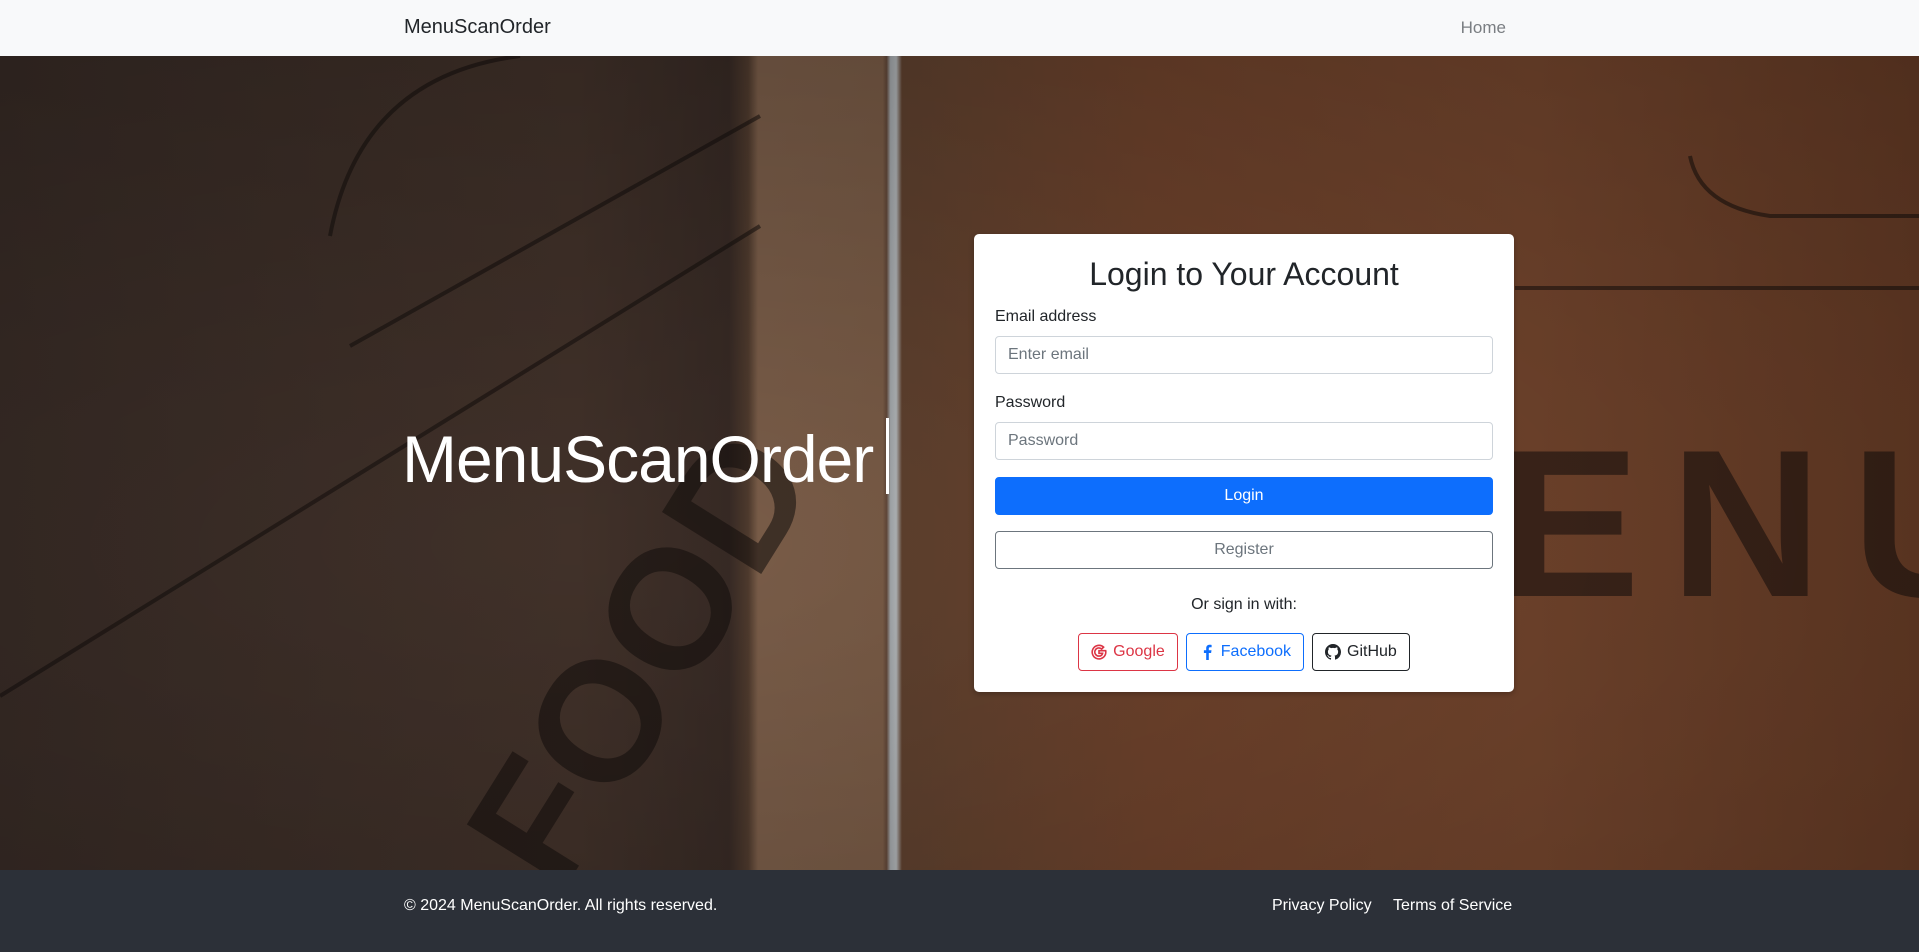  What do you see at coordinates (1244, 550) in the screenshot?
I see `register-button: Register` at bounding box center [1244, 550].